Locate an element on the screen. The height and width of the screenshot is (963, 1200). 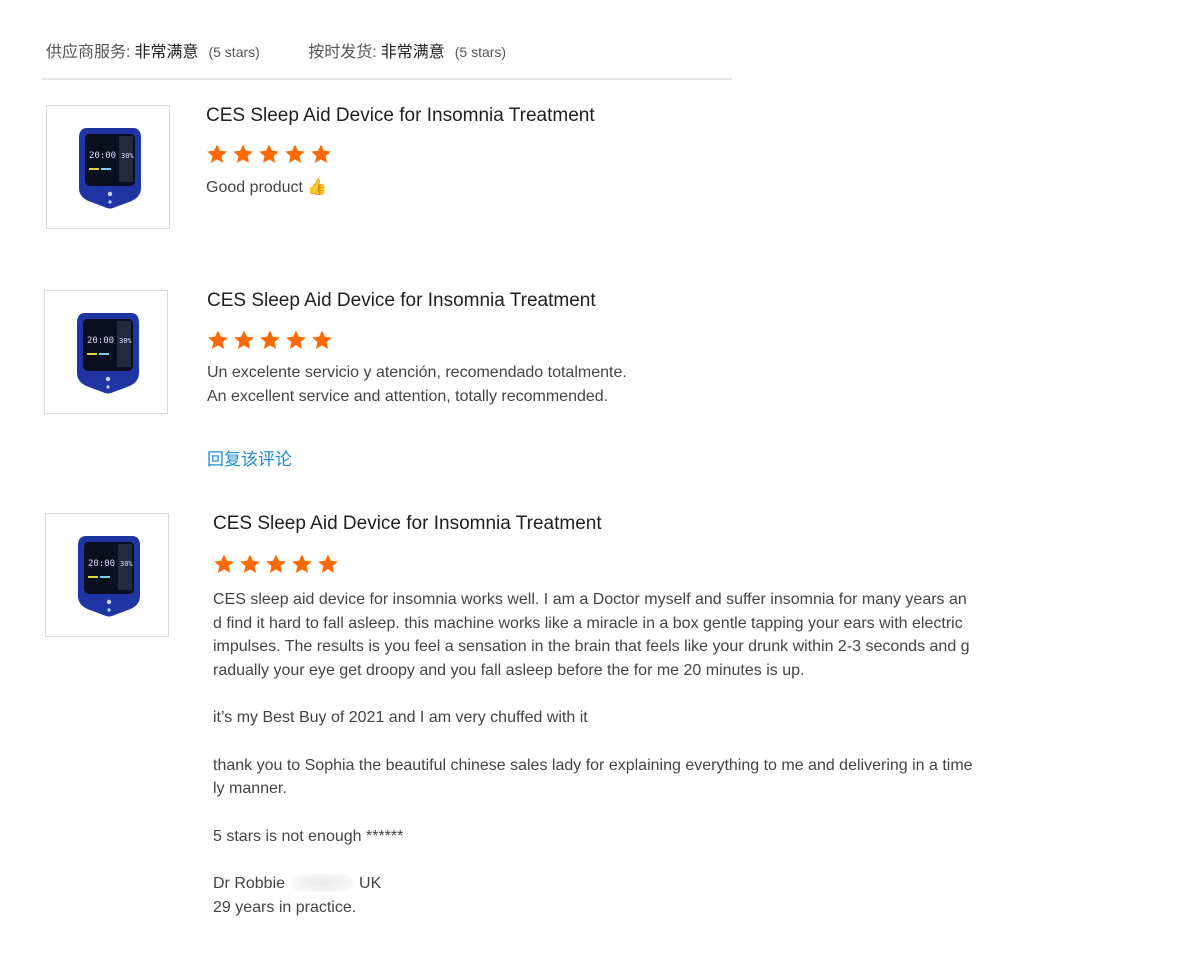
redacted-name-blur is located at coordinates (322, 883).